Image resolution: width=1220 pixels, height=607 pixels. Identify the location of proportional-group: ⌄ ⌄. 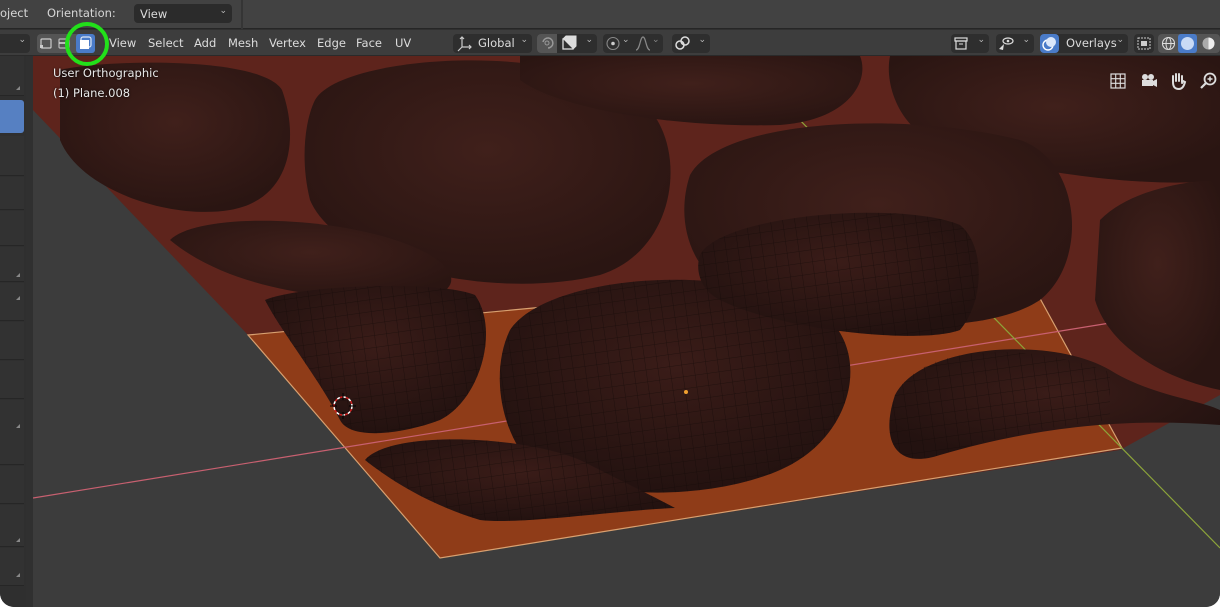
(633, 43).